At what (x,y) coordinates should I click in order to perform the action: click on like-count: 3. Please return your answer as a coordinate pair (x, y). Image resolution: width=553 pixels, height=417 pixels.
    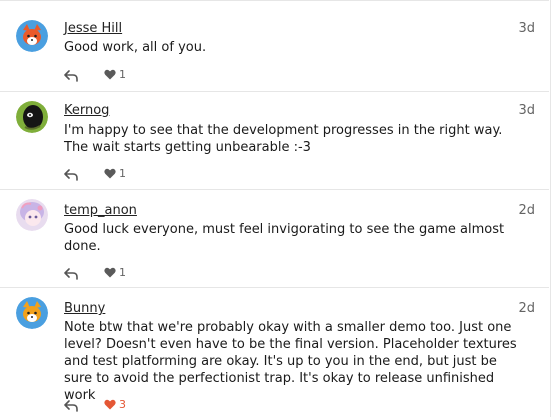
    Looking at the image, I should click on (122, 404).